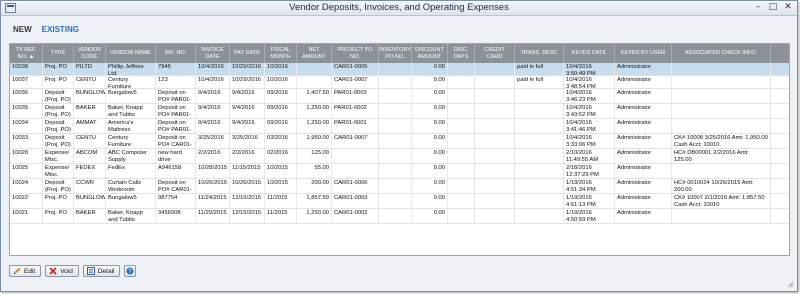  What do you see at coordinates (131, 156) in the screenshot?
I see `table-cell: ABC Computer Supply` at bounding box center [131, 156].